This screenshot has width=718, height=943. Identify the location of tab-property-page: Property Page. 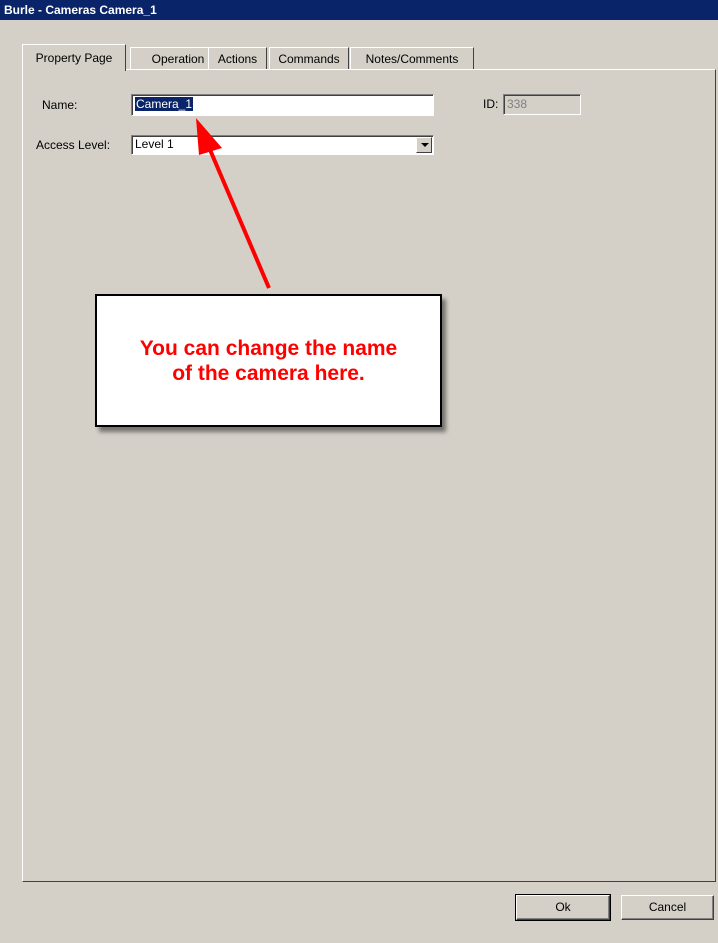
(74, 57).